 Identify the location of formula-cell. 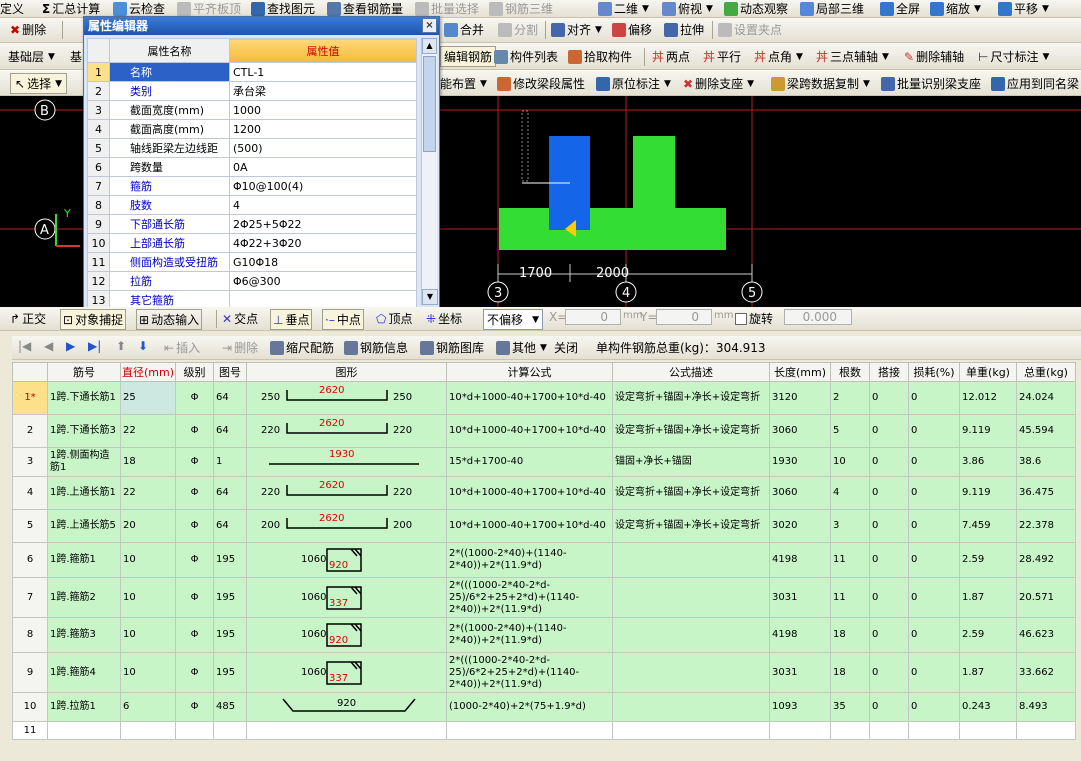
(529, 730).